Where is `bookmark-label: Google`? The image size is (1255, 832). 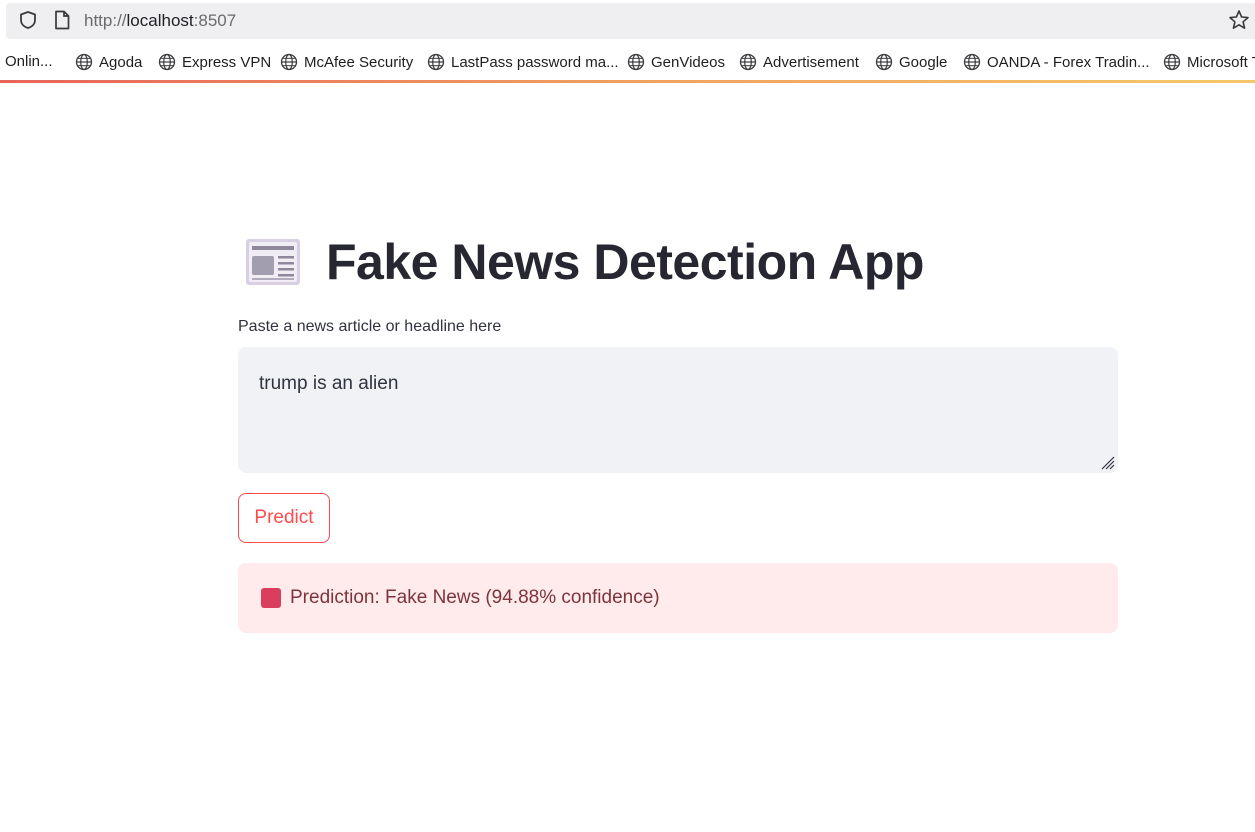 bookmark-label: Google is located at coordinates (923, 62).